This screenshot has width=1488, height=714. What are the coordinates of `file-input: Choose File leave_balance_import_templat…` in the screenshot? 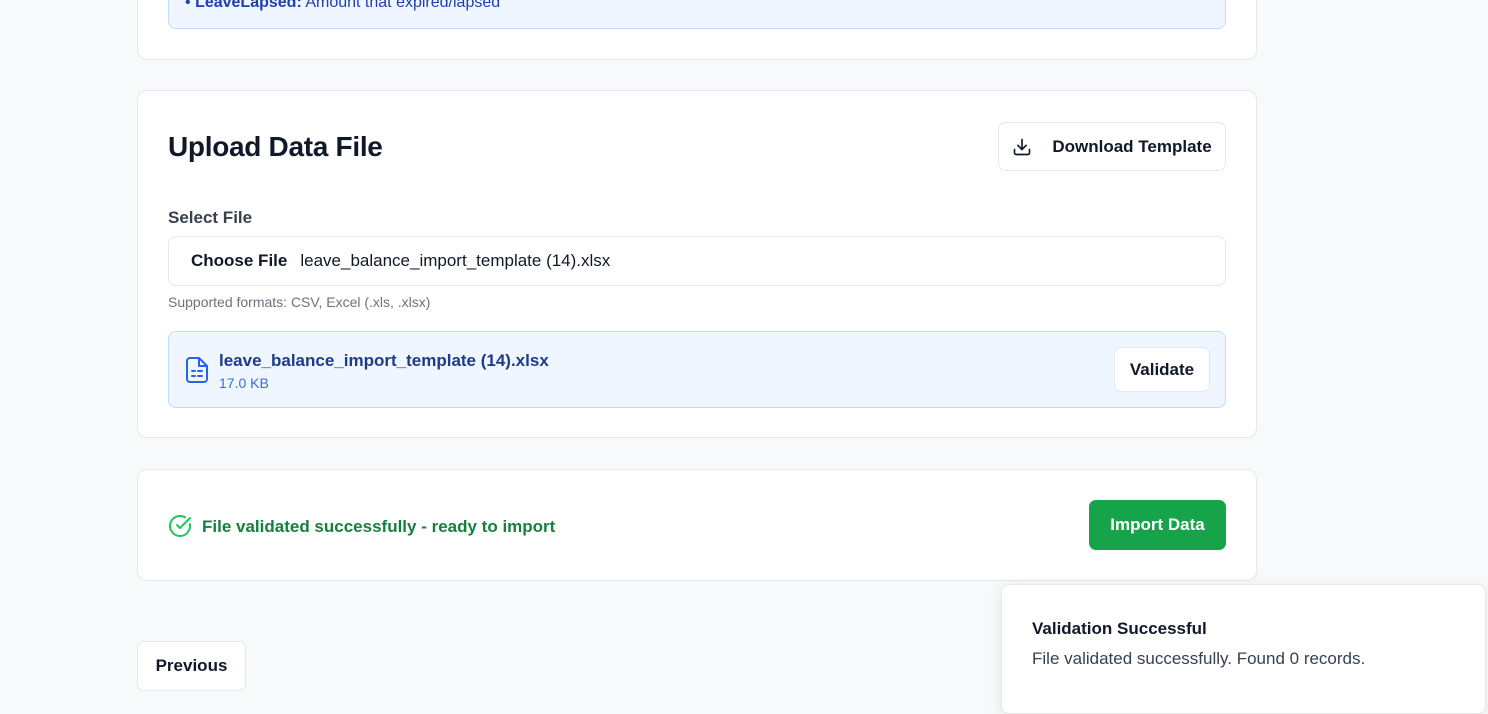 It's located at (697, 261).